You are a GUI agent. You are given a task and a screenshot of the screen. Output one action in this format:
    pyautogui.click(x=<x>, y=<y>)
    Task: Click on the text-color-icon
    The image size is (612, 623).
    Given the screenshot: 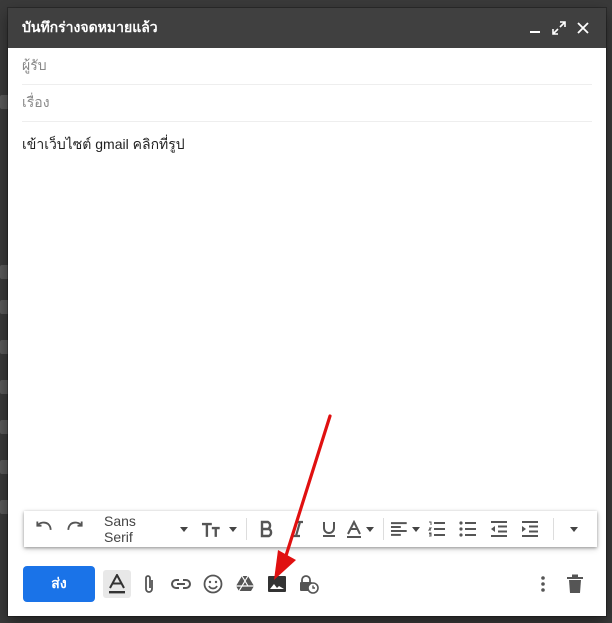 What is the action you would take?
    pyautogui.click(x=360, y=529)
    